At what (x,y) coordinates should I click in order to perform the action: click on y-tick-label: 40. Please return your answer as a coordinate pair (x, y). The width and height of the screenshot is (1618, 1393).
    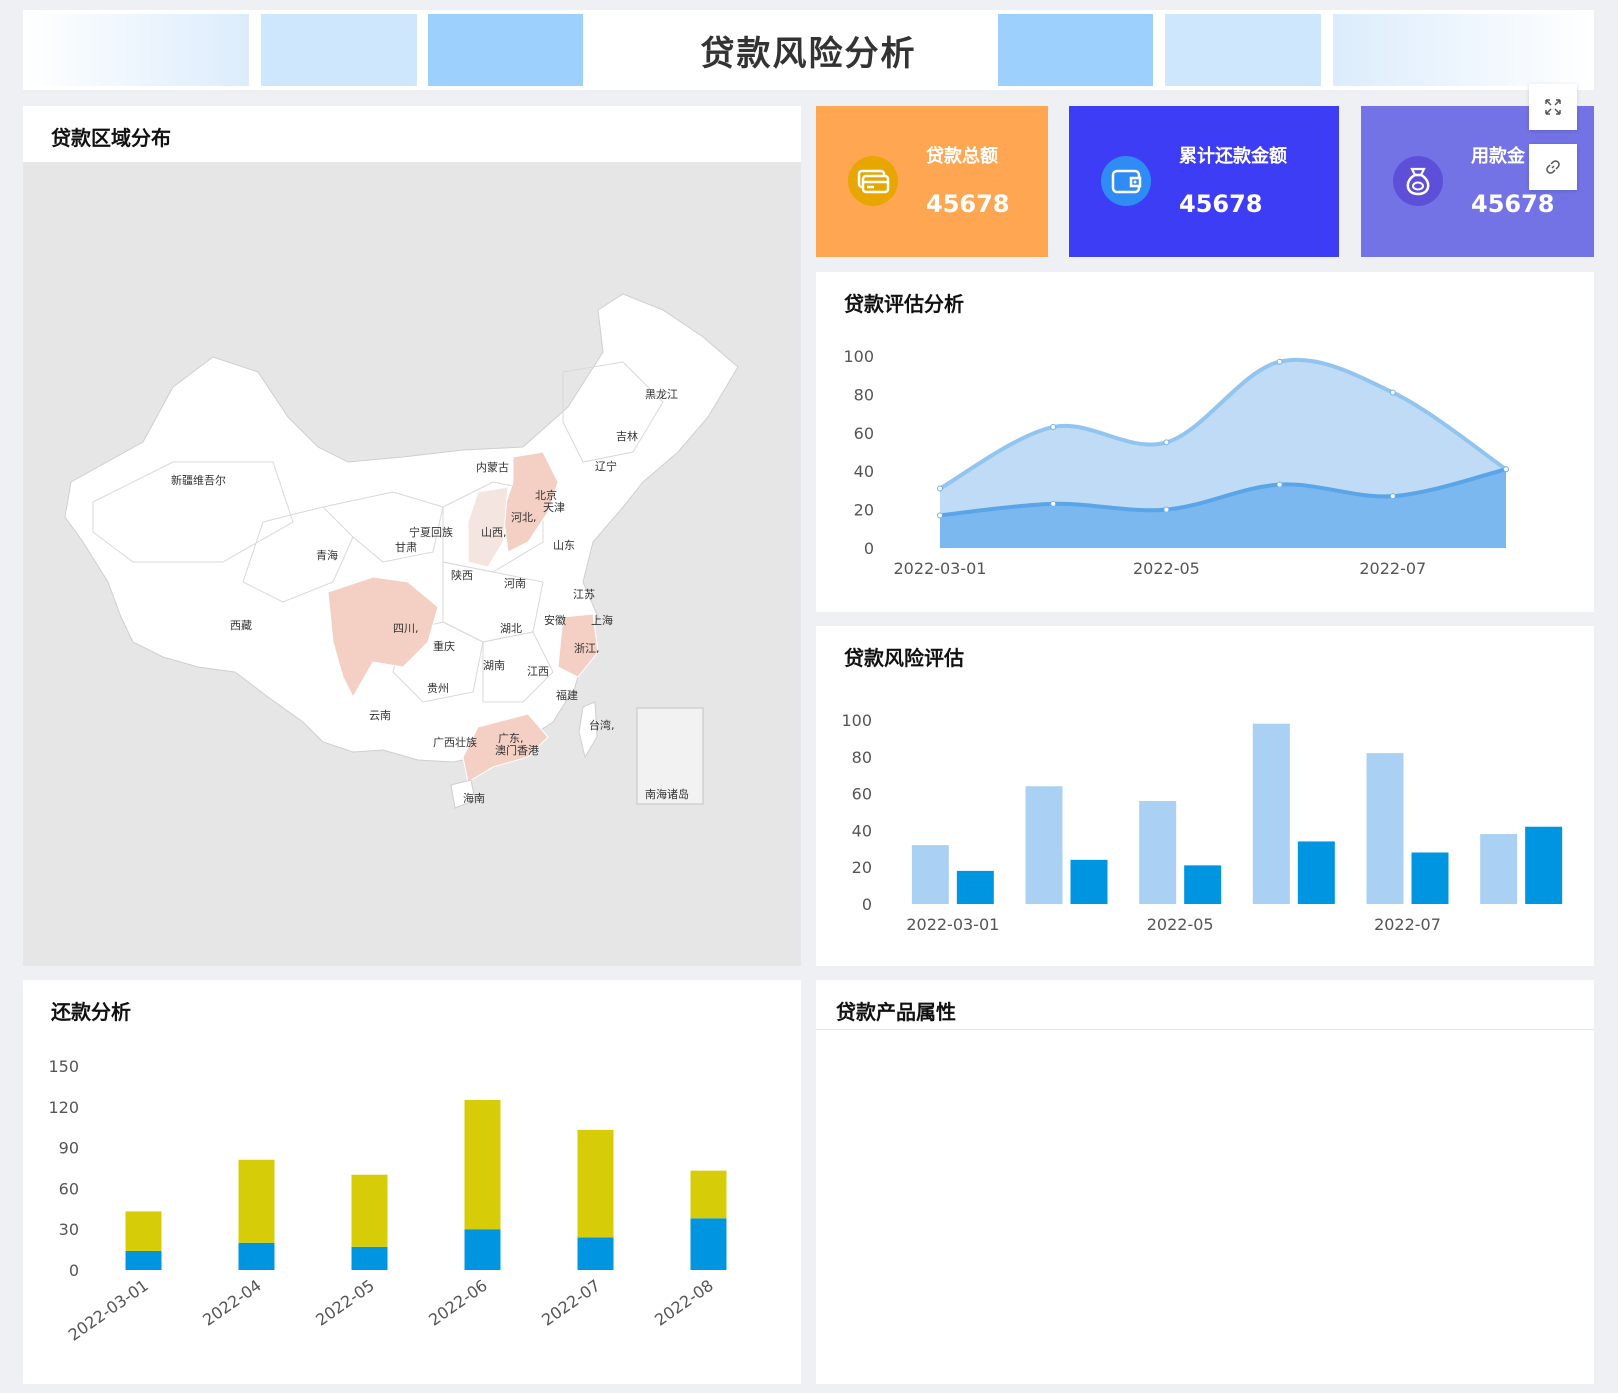
    Looking at the image, I should click on (862, 830).